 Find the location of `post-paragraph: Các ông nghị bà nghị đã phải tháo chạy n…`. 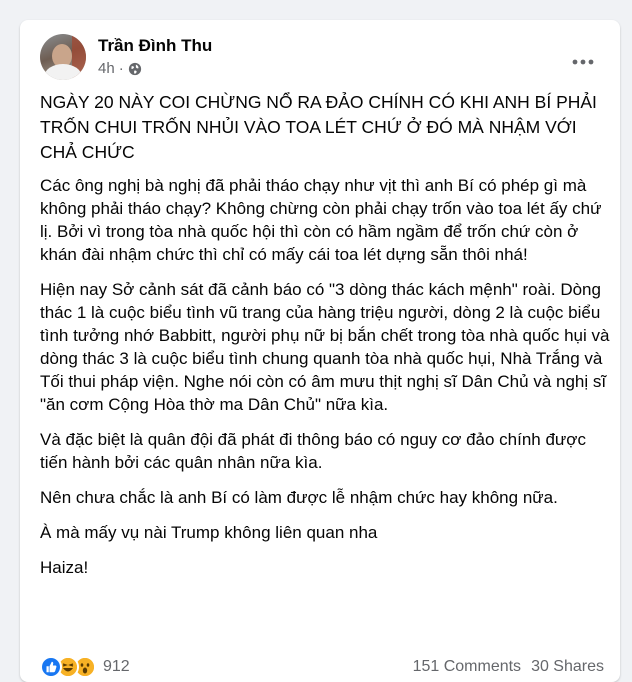

post-paragraph: Các ông nghị bà nghị đã phải tháo chạy n… is located at coordinates (321, 220).